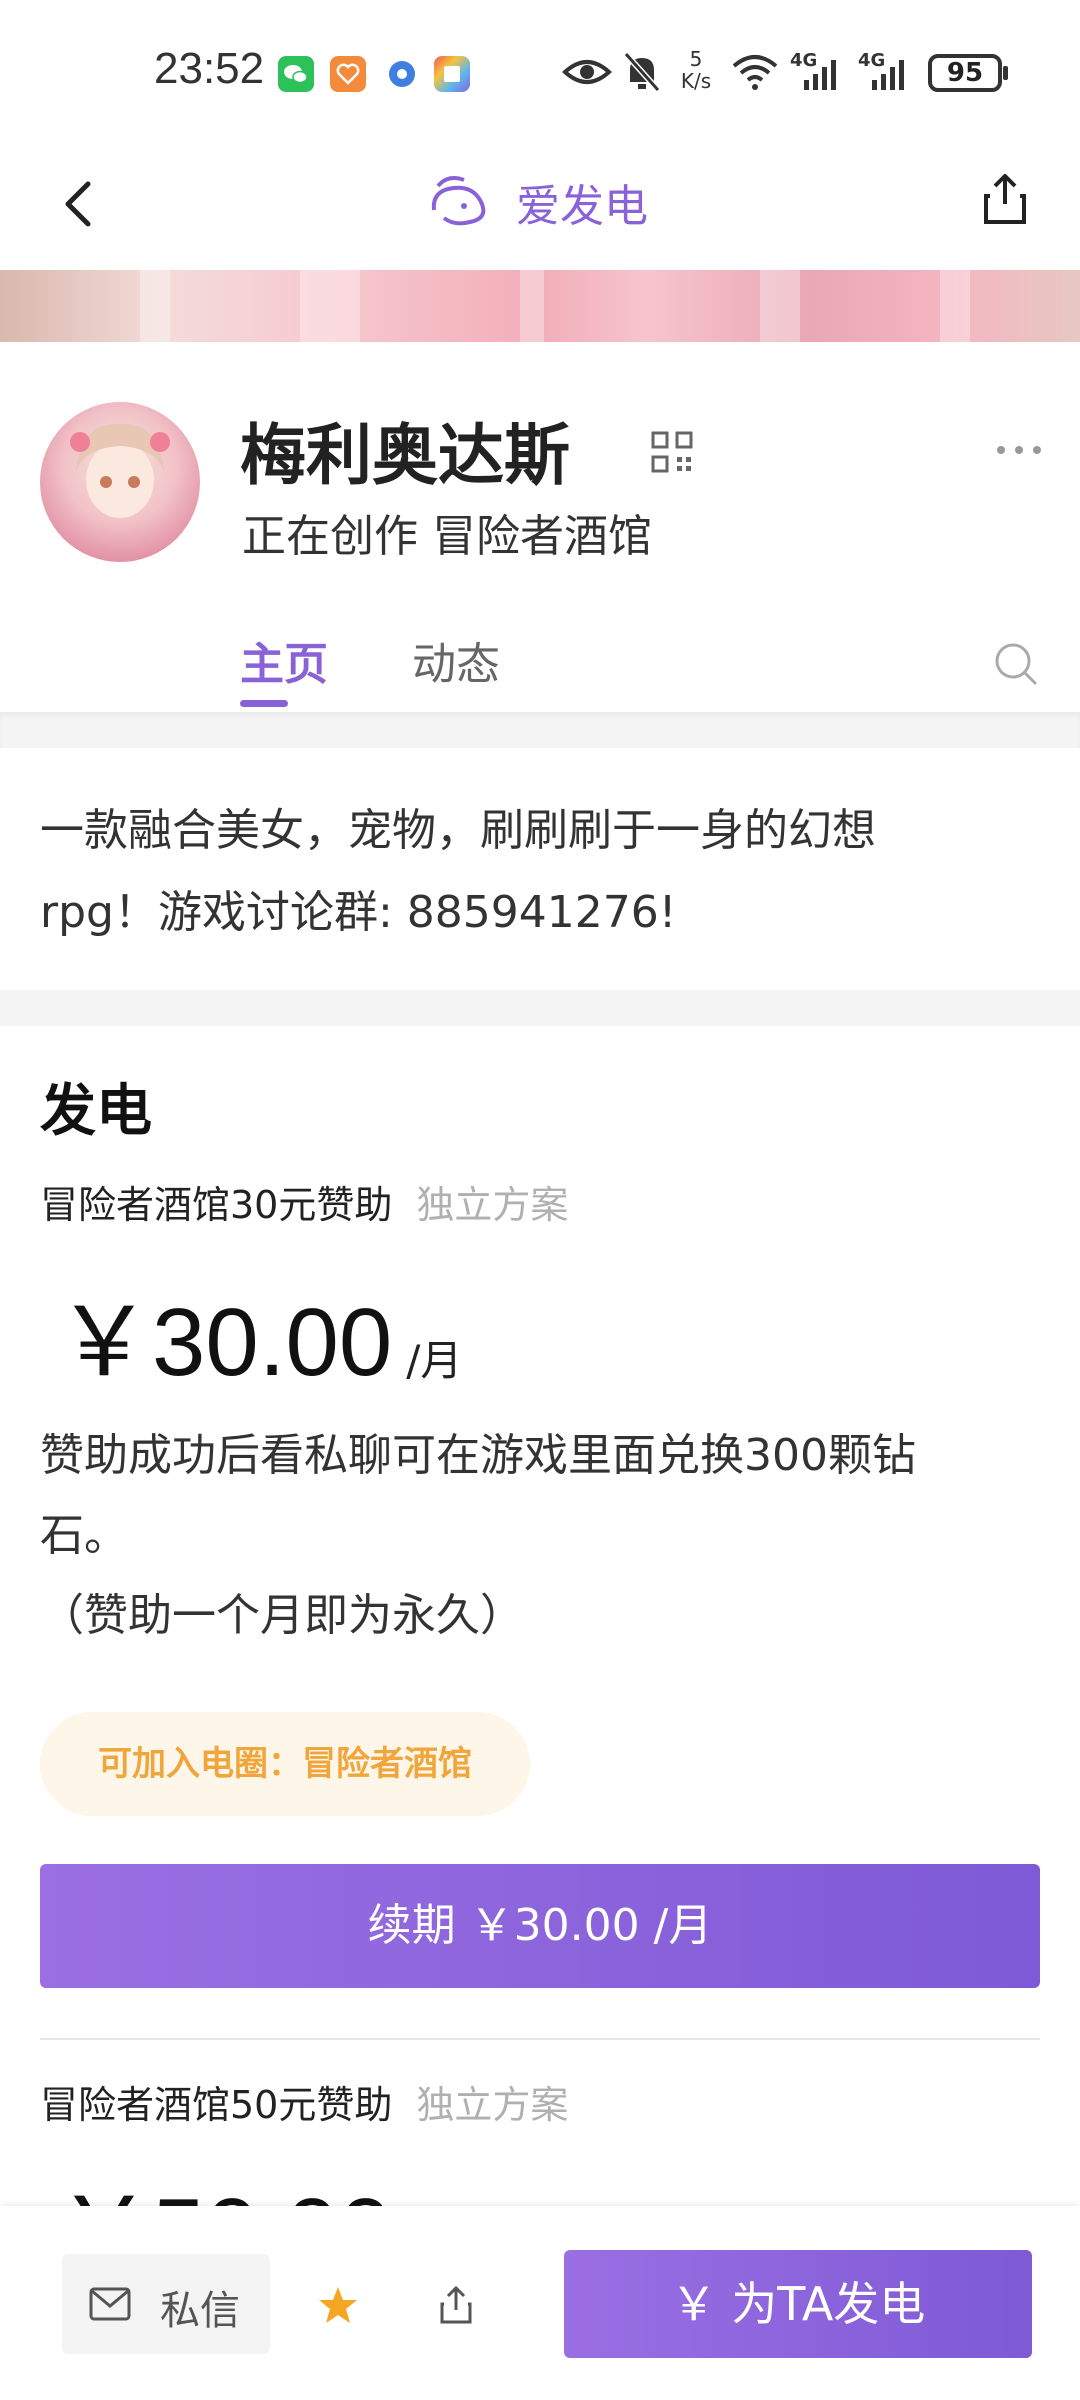 The width and height of the screenshot is (1080, 2400). Describe the element at coordinates (402, 74) in the screenshot. I see `browser-app-icon` at that location.